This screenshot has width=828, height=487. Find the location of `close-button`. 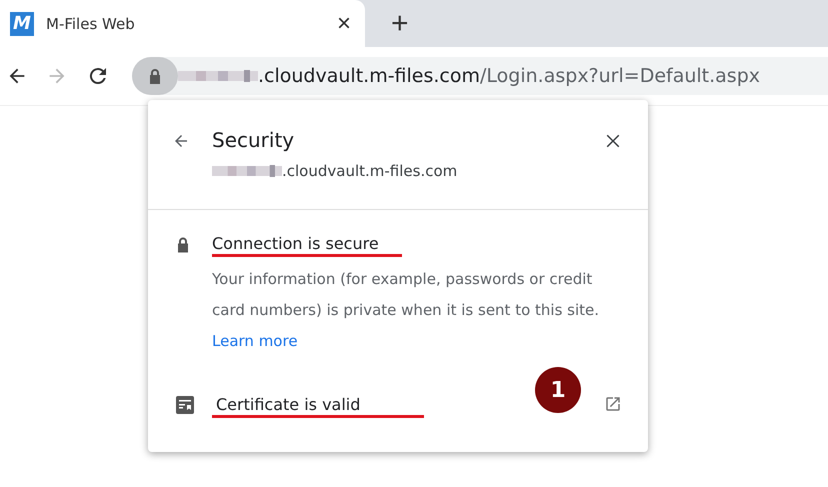

close-button is located at coordinates (613, 141).